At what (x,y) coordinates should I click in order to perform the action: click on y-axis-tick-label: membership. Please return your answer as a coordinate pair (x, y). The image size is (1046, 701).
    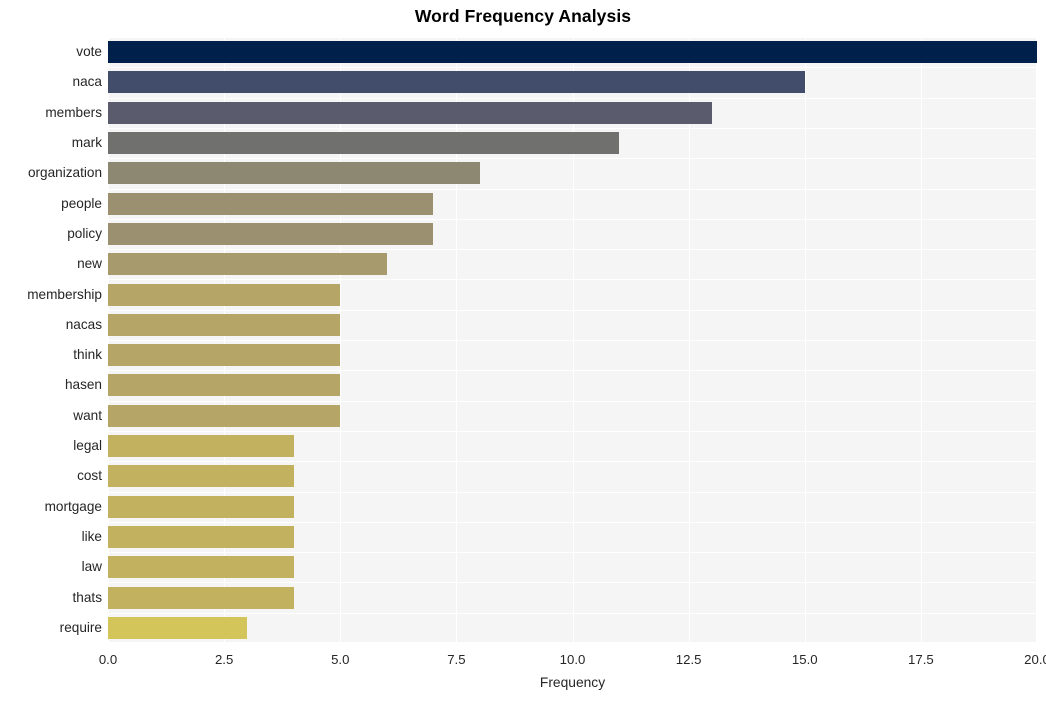
    Looking at the image, I should click on (64, 294).